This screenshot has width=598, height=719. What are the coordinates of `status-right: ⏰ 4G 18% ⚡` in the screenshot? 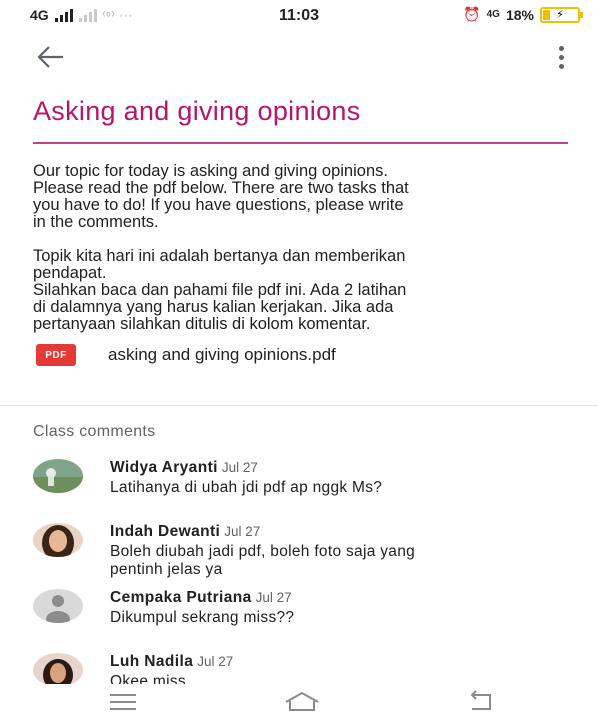 It's located at (523, 14).